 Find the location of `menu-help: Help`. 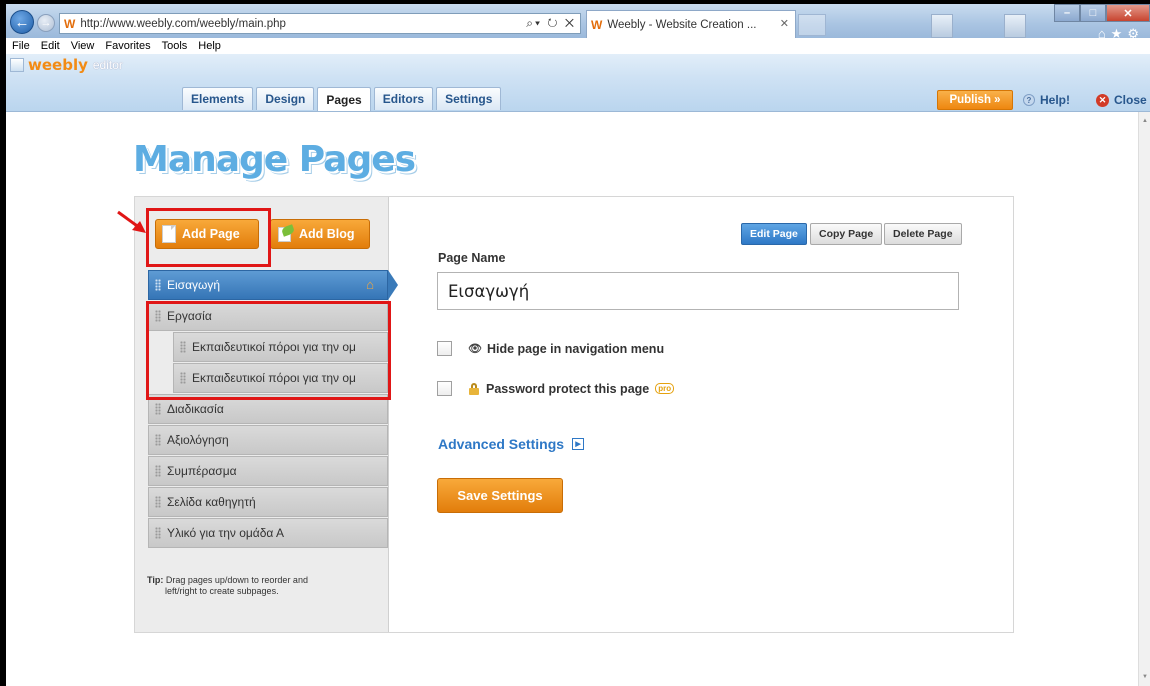

menu-help: Help is located at coordinates (209, 46).